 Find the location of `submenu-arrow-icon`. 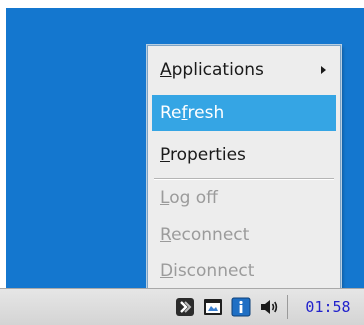

submenu-arrow-icon is located at coordinates (323, 70).